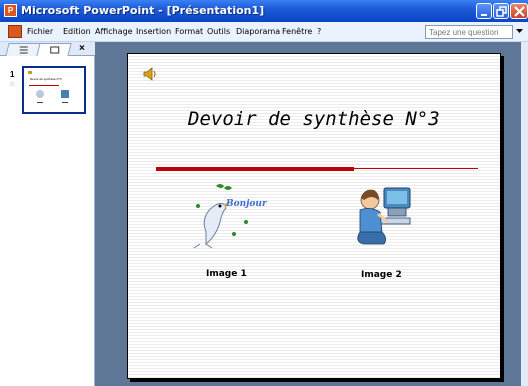  Describe the element at coordinates (189, 31) in the screenshot. I see `menu-format: Format` at that location.